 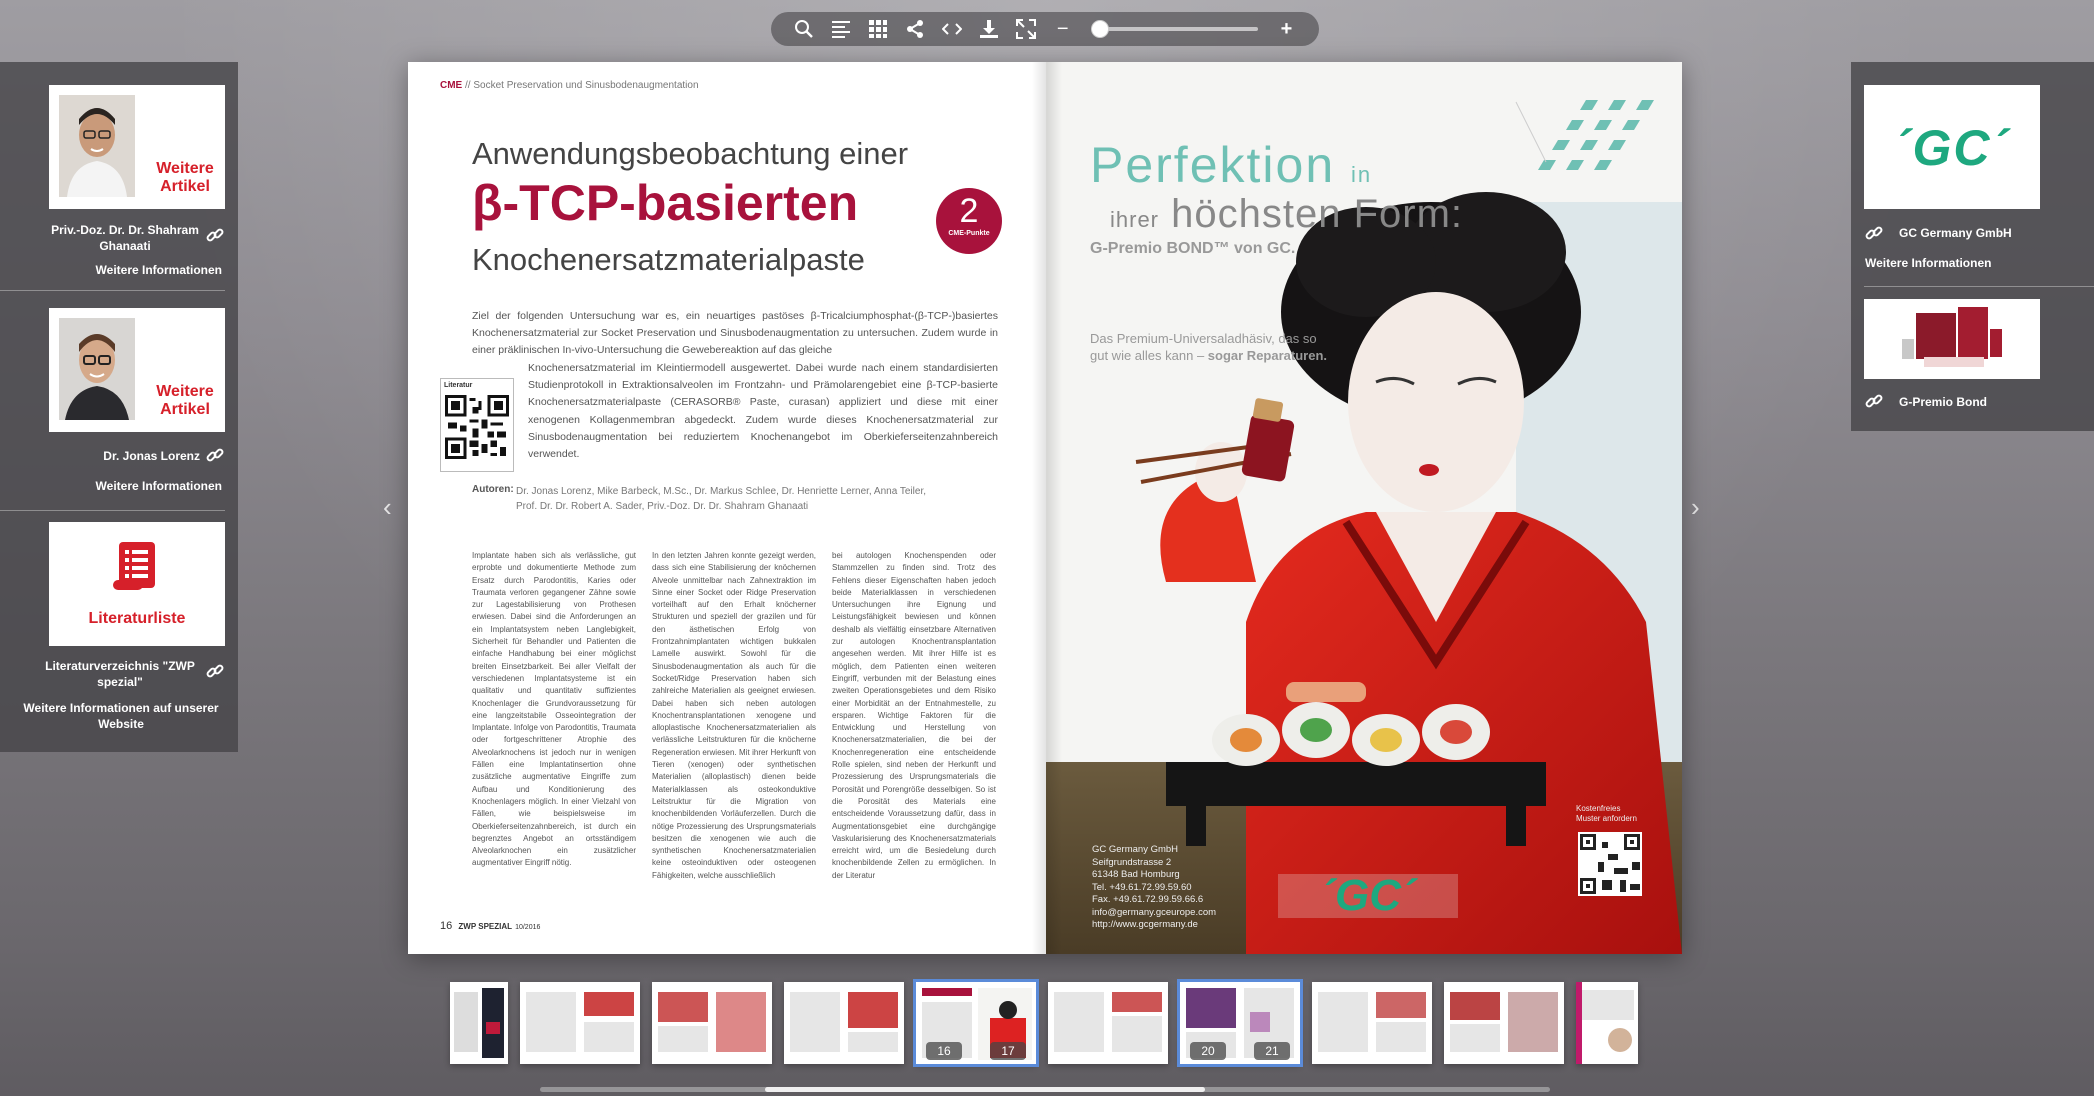 I want to click on share-icon, so click(x=914, y=29).